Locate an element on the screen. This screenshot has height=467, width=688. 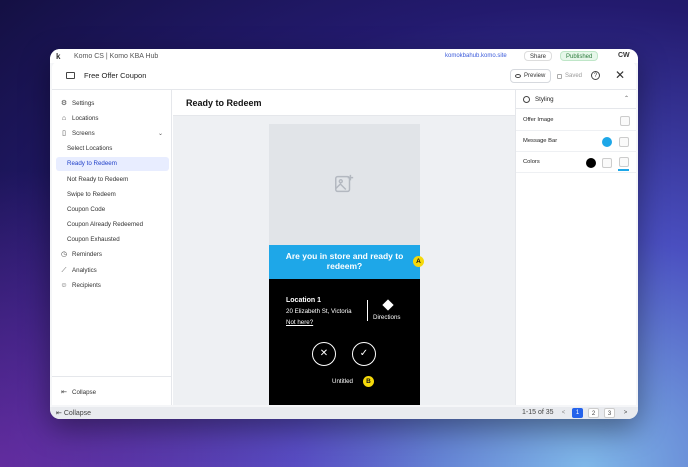
palette-icon is located at coordinates (526, 99).